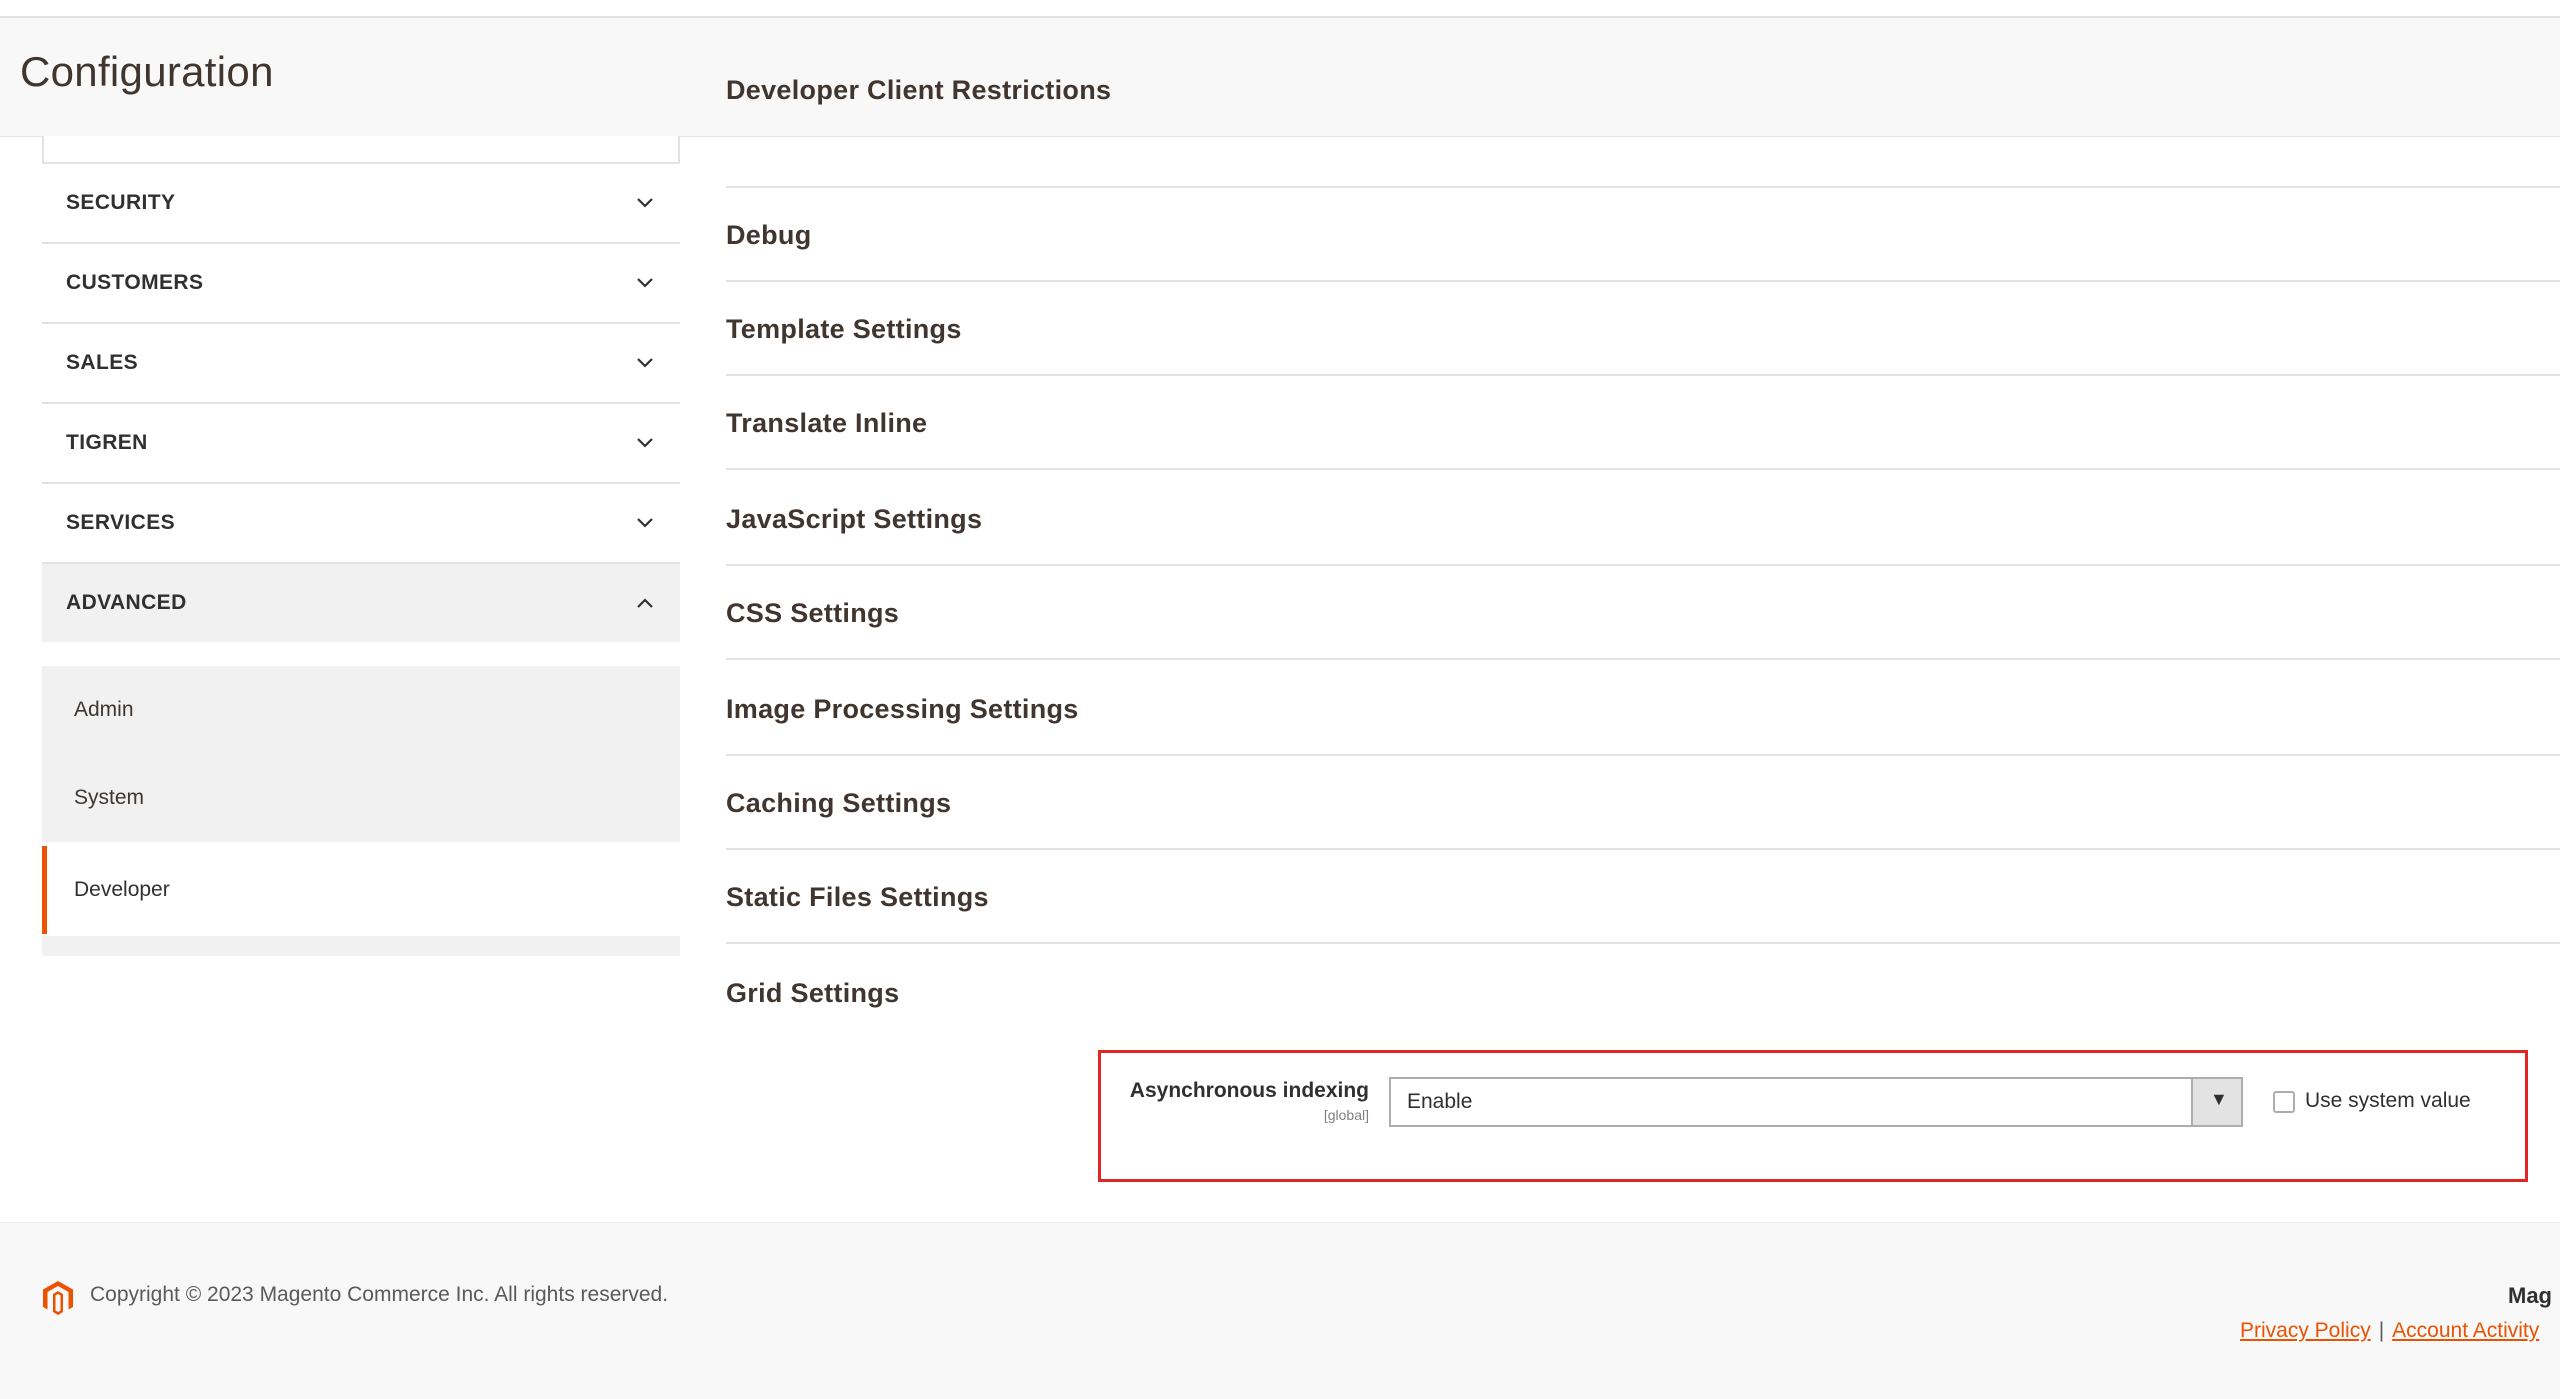 This screenshot has height=1399, width=2560. I want to click on sidebar-item-customers: CUSTOMERS, so click(361, 282).